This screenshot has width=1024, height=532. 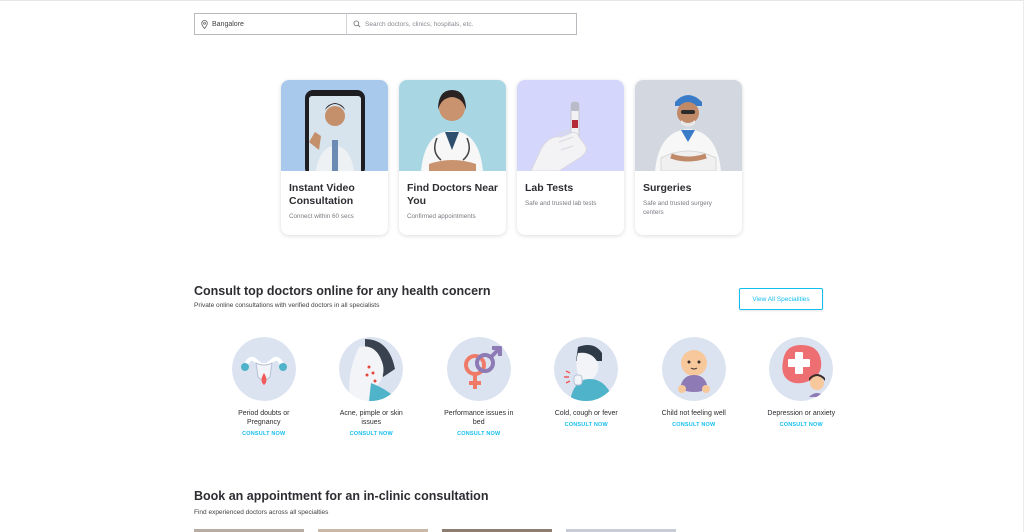 What do you see at coordinates (549, 188) in the screenshot?
I see `card-title: Lab Tests` at bounding box center [549, 188].